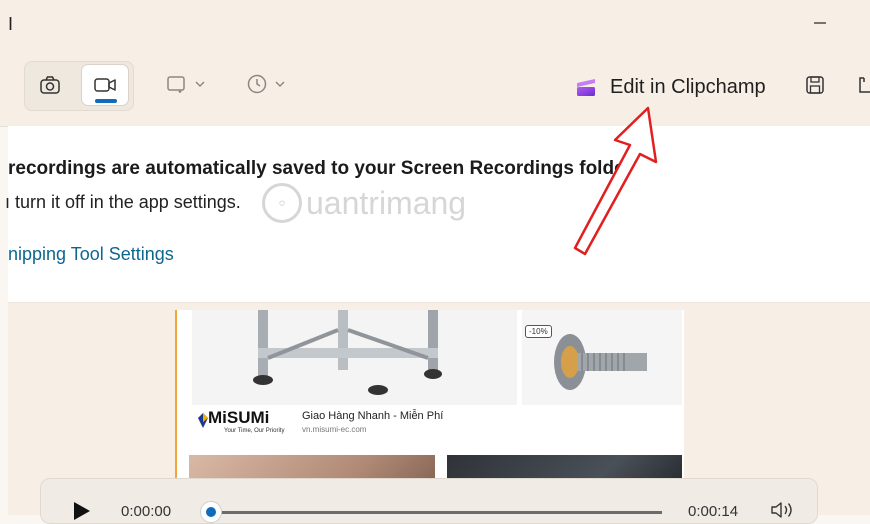 The height and width of the screenshot is (524, 870). Describe the element at coordinates (586, 87) in the screenshot. I see `clipchamp-icon` at that location.